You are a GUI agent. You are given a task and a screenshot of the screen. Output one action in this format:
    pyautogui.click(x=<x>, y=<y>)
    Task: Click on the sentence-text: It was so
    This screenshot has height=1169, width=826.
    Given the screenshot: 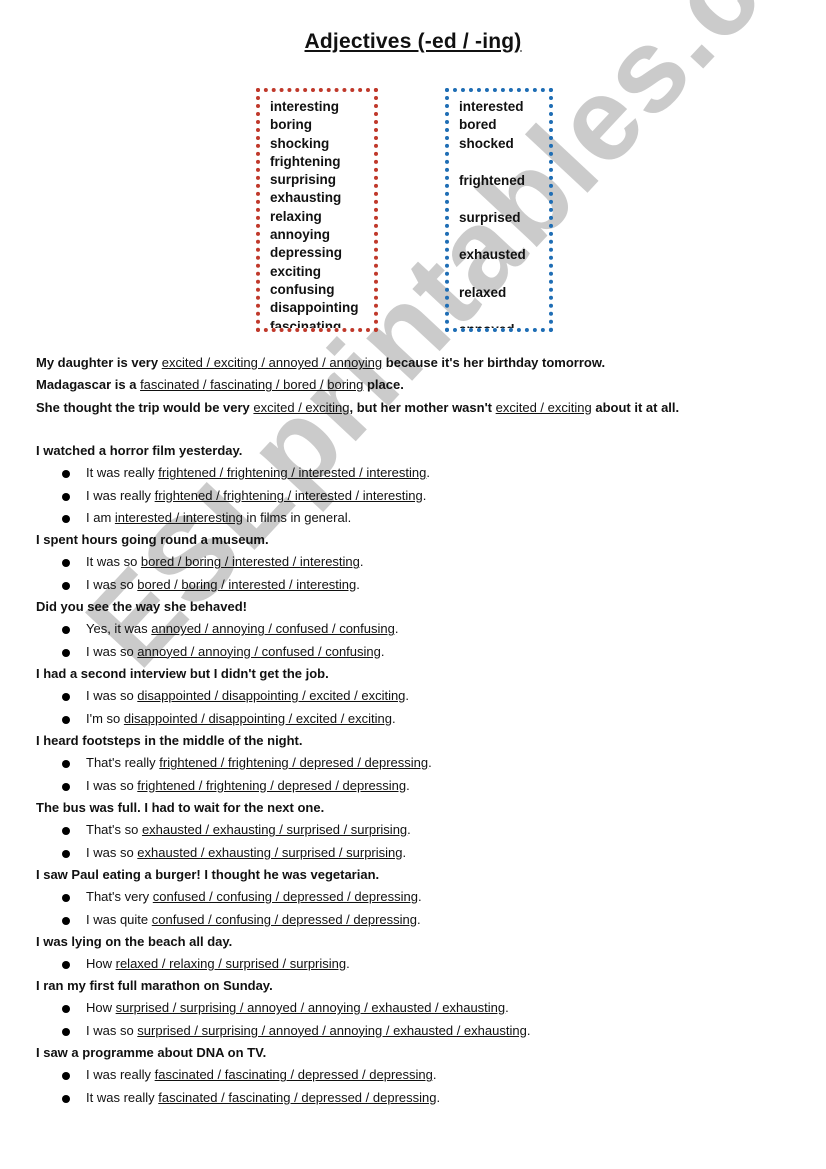 What is the action you would take?
    pyautogui.click(x=113, y=562)
    